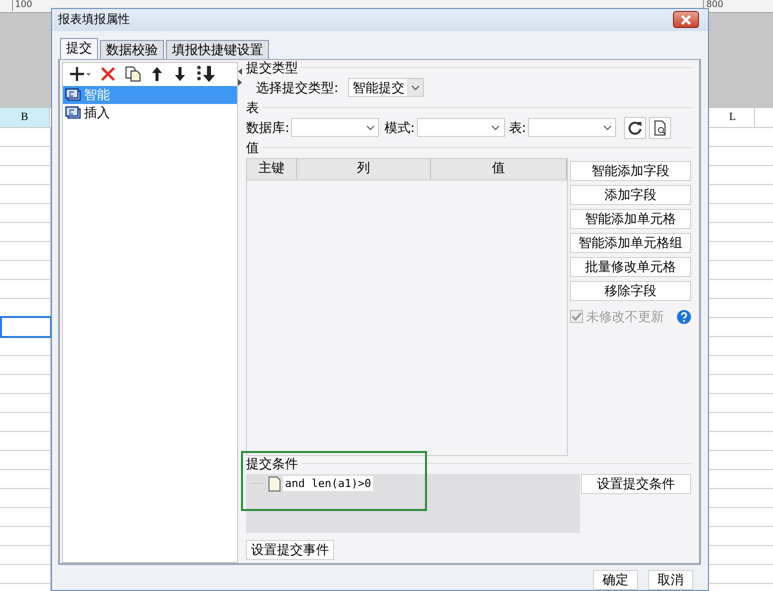  I want to click on field-label: 模式:, so click(399, 128).